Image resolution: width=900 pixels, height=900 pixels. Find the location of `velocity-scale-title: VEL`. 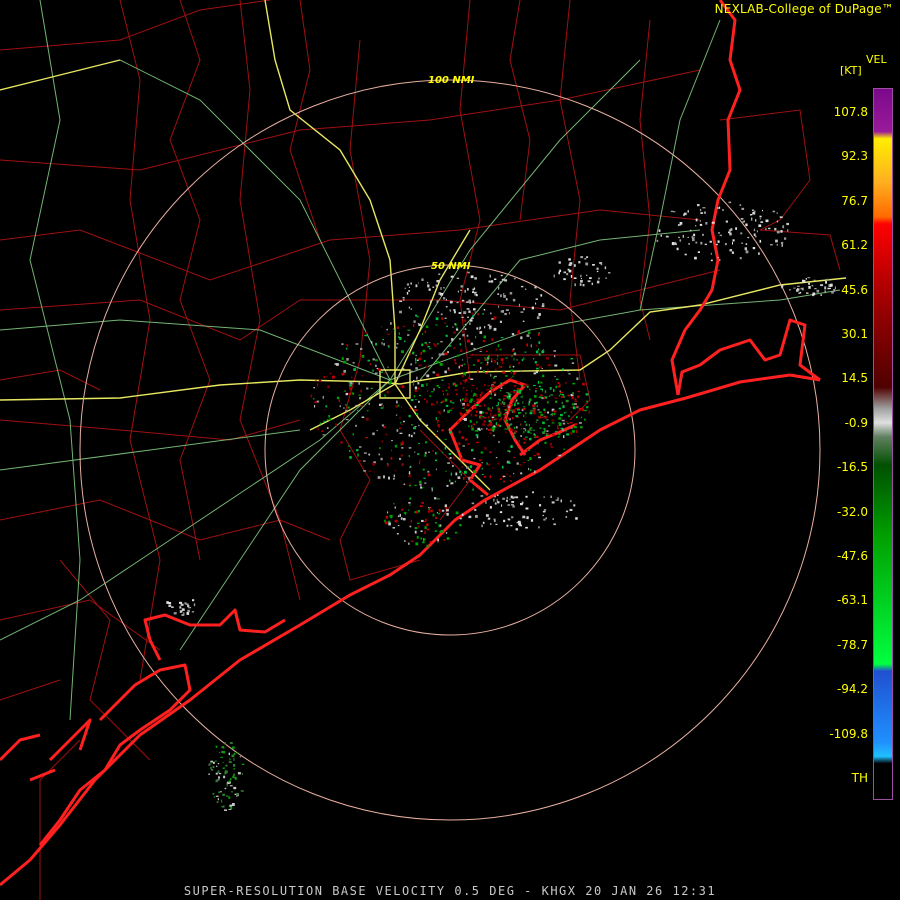

velocity-scale-title: VEL is located at coordinates (876, 59).